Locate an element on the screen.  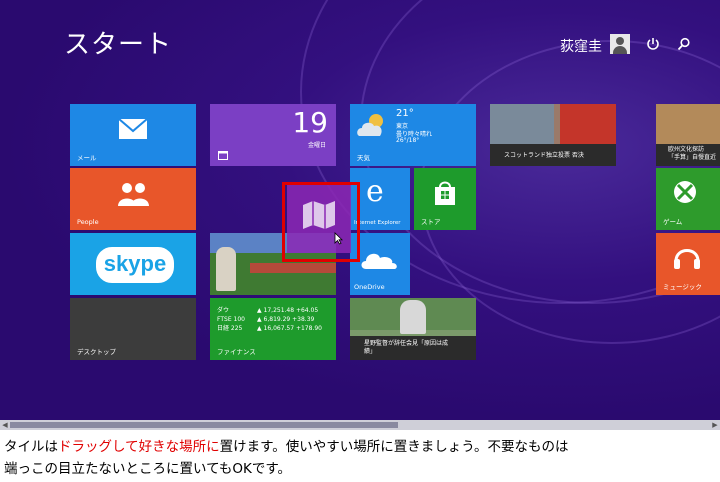
store-tile: ストア is located at coordinates (445, 199).